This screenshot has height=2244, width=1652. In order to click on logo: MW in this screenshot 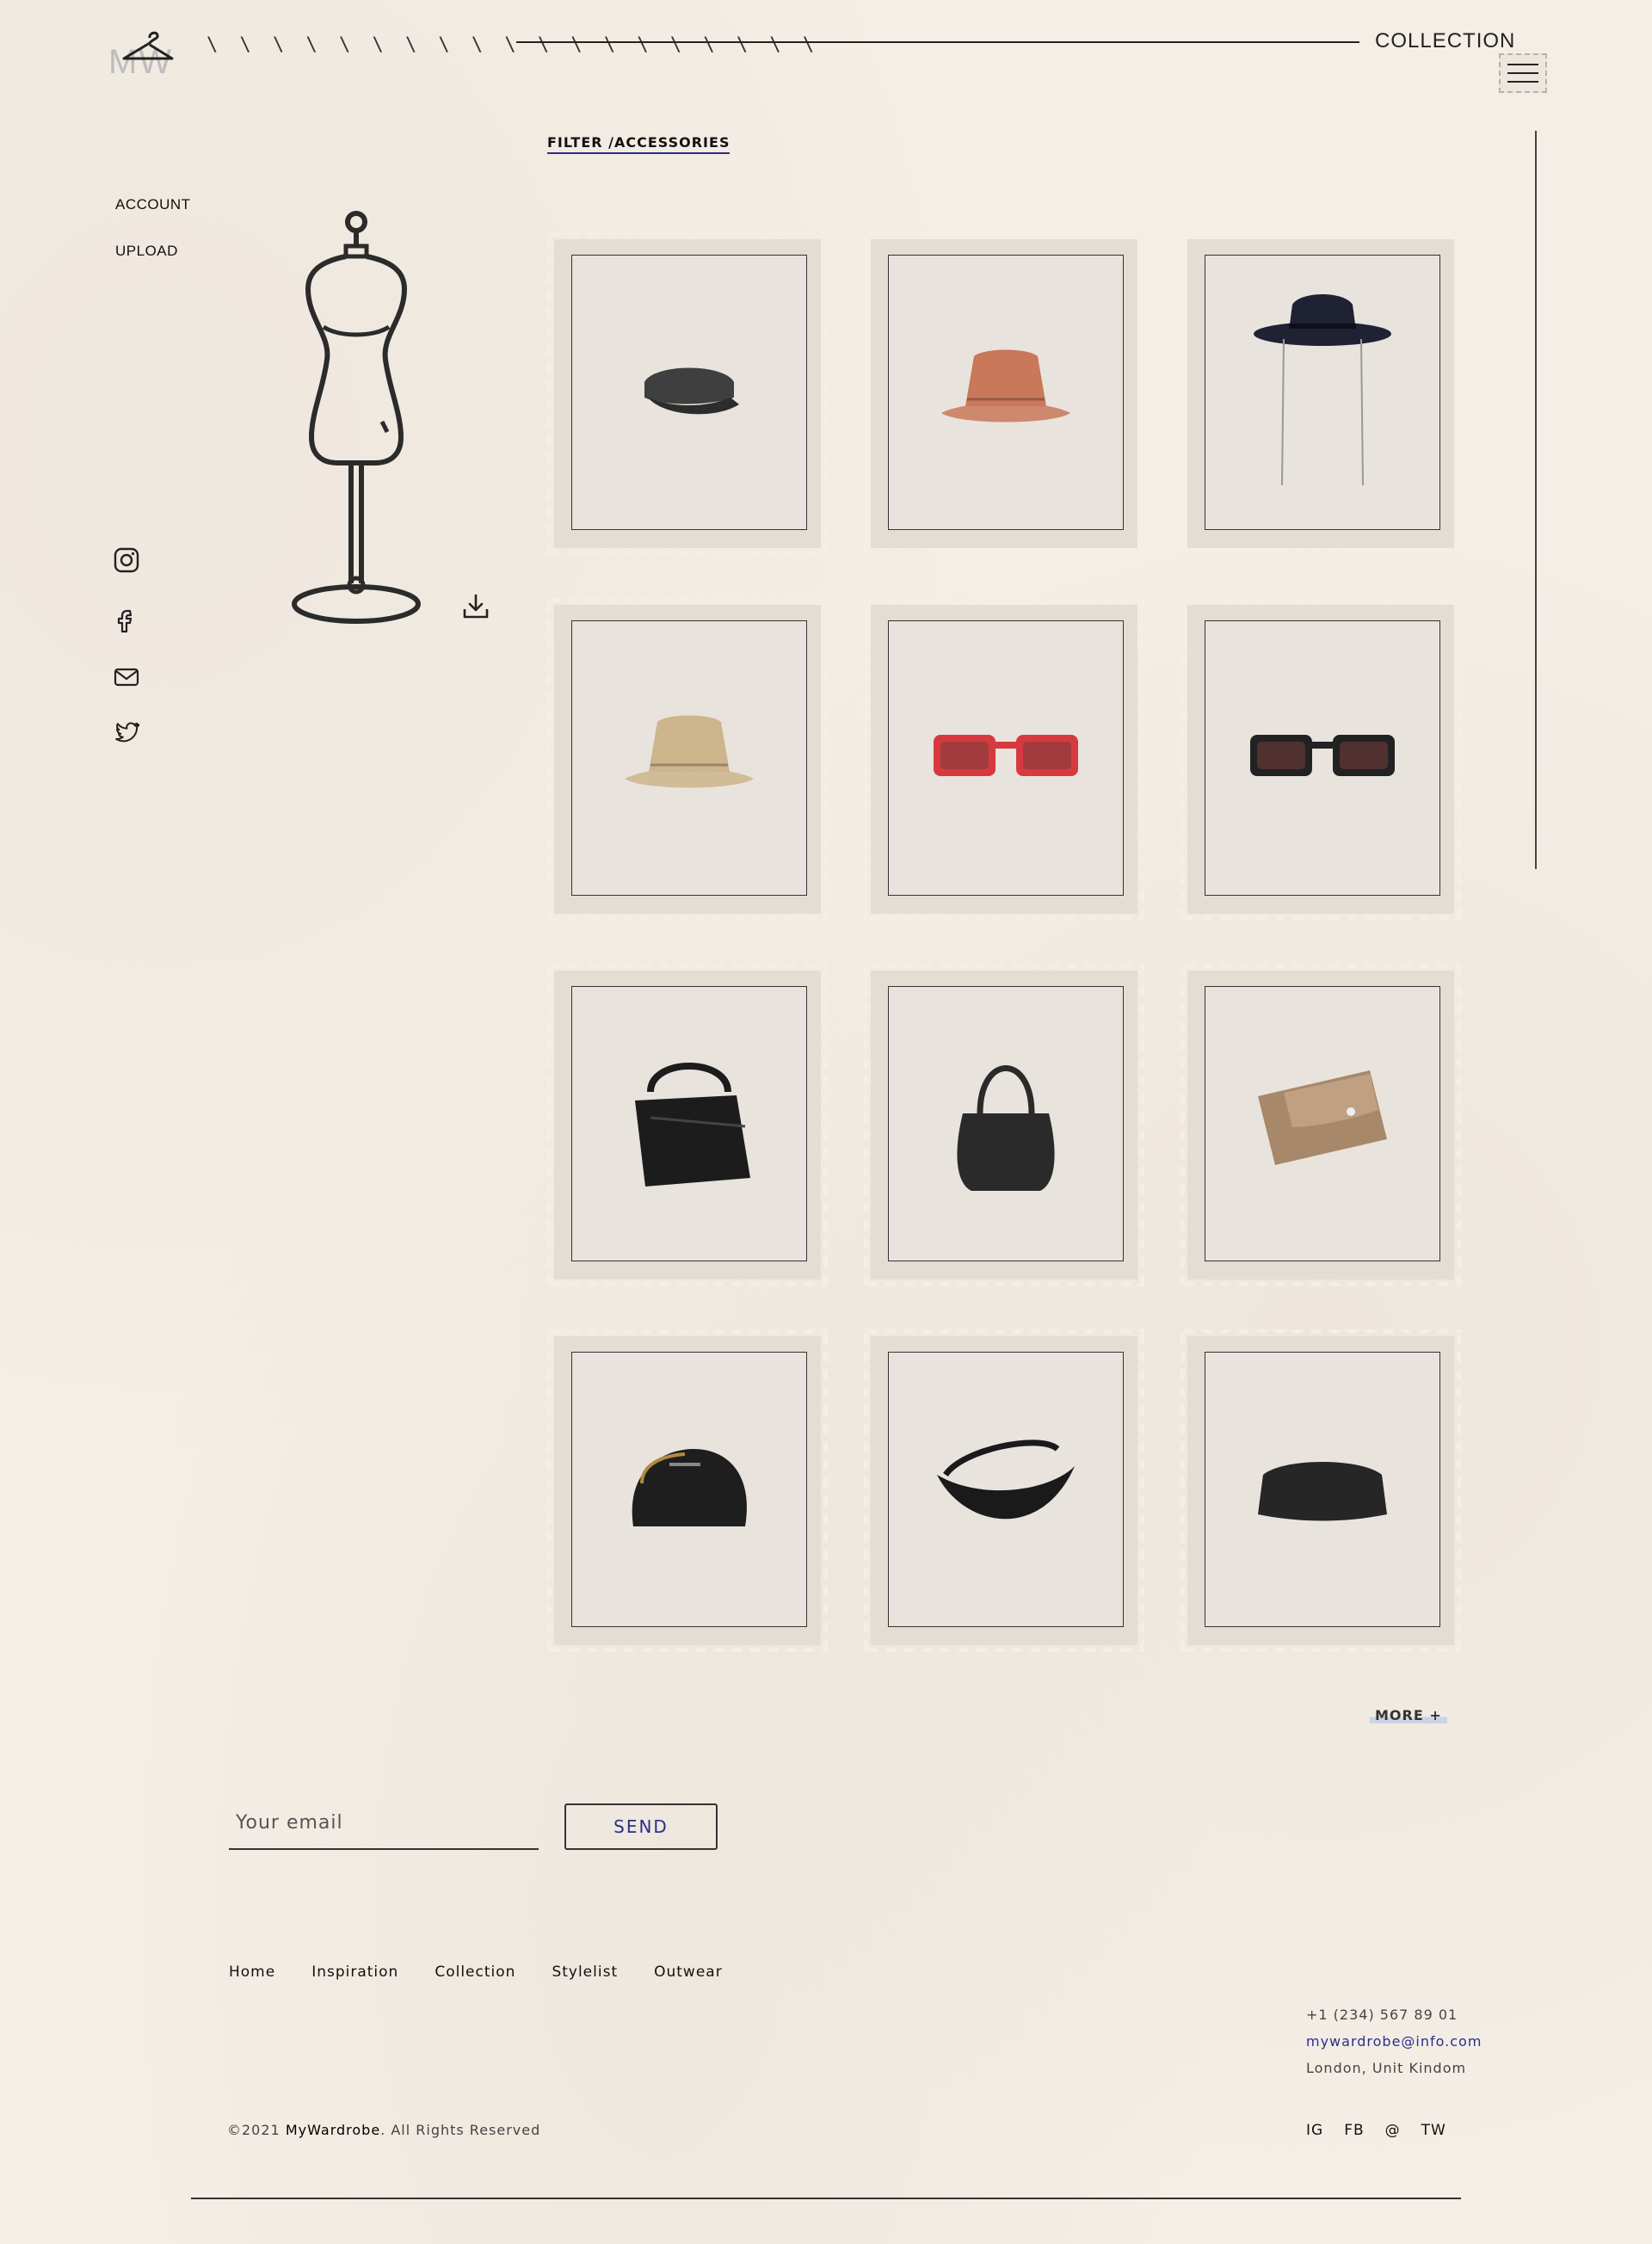, I will do `click(150, 50)`.